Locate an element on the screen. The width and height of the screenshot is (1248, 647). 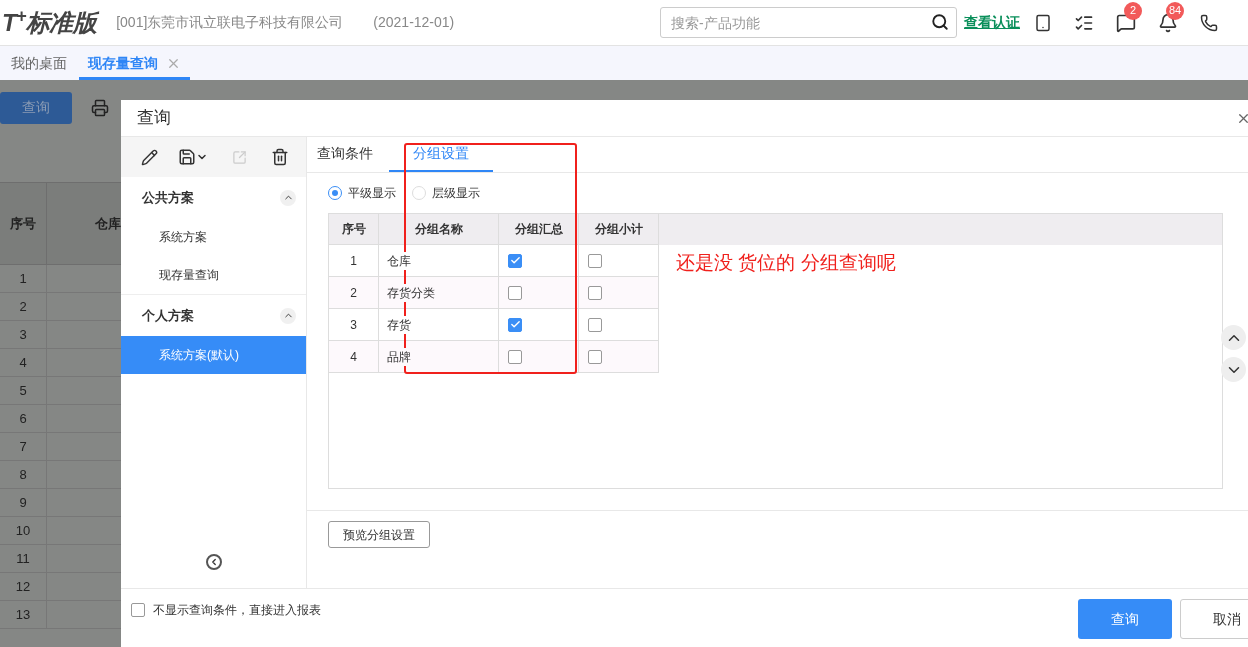
row-number: 12 is located at coordinates (23, 586).